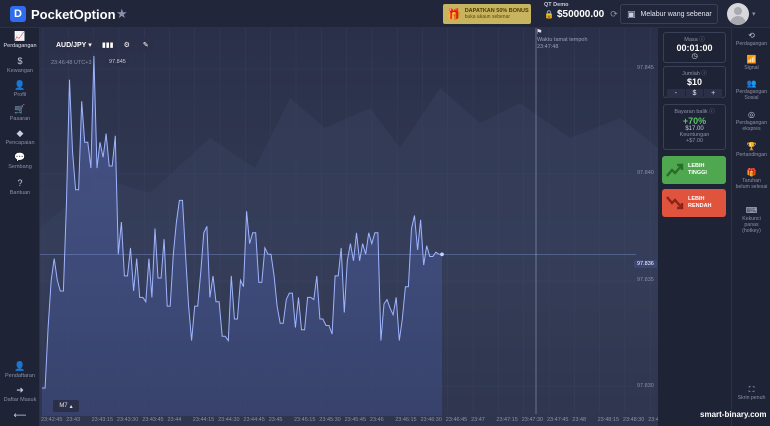 This screenshot has width=770, height=426. Describe the element at coordinates (614, 14) in the screenshot. I see `refresh-icon: ⟳` at that location.